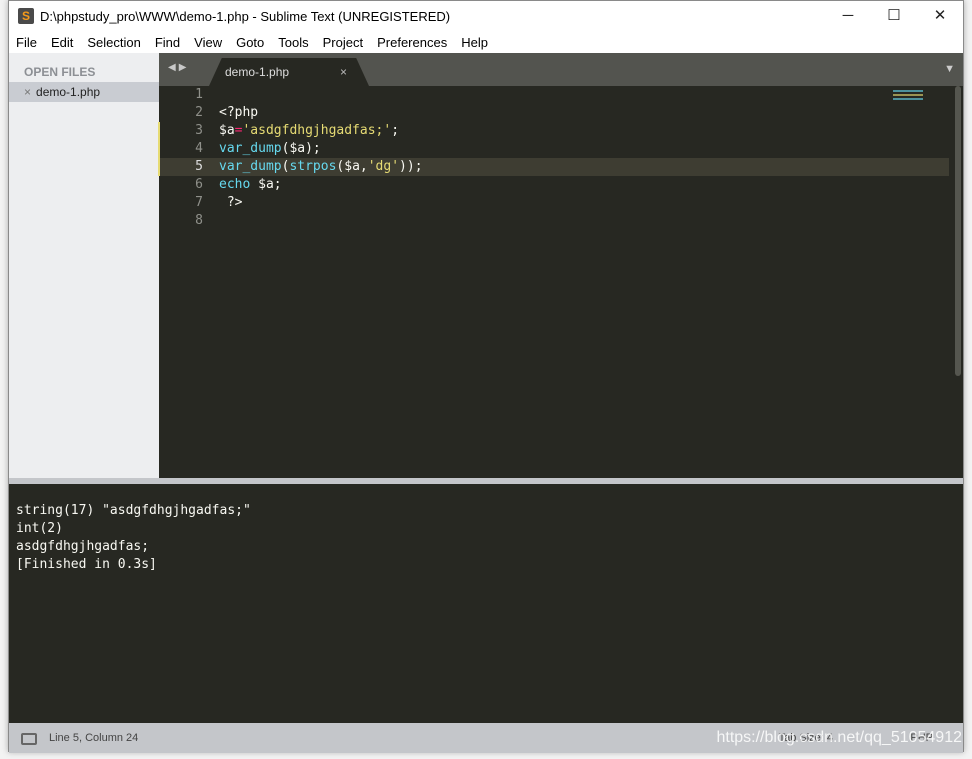 Image resolution: width=972 pixels, height=759 pixels. I want to click on tab-nav-arrows-icon: ◀▶, so click(178, 67).